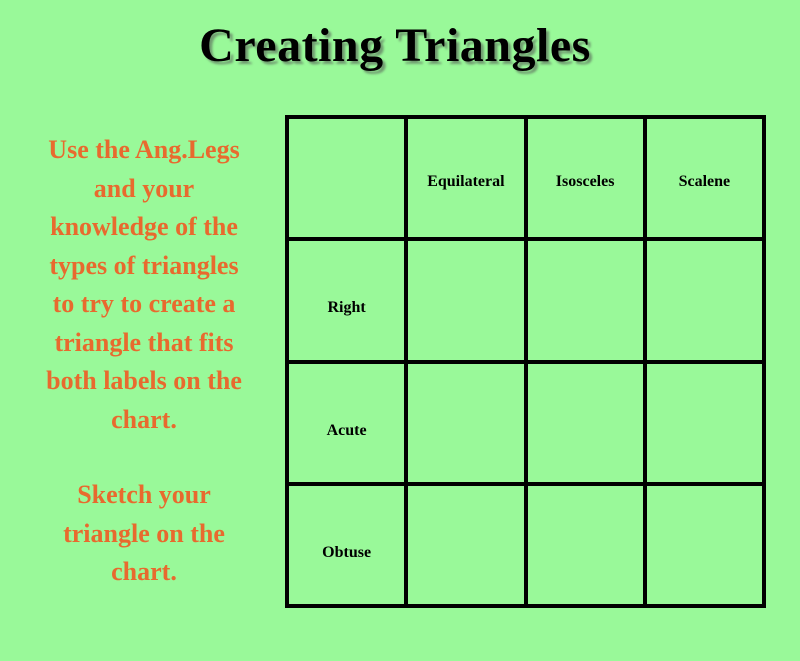 This screenshot has height=661, width=800. Describe the element at coordinates (144, 265) in the screenshot. I see `instruction-line: types of triangles` at that location.